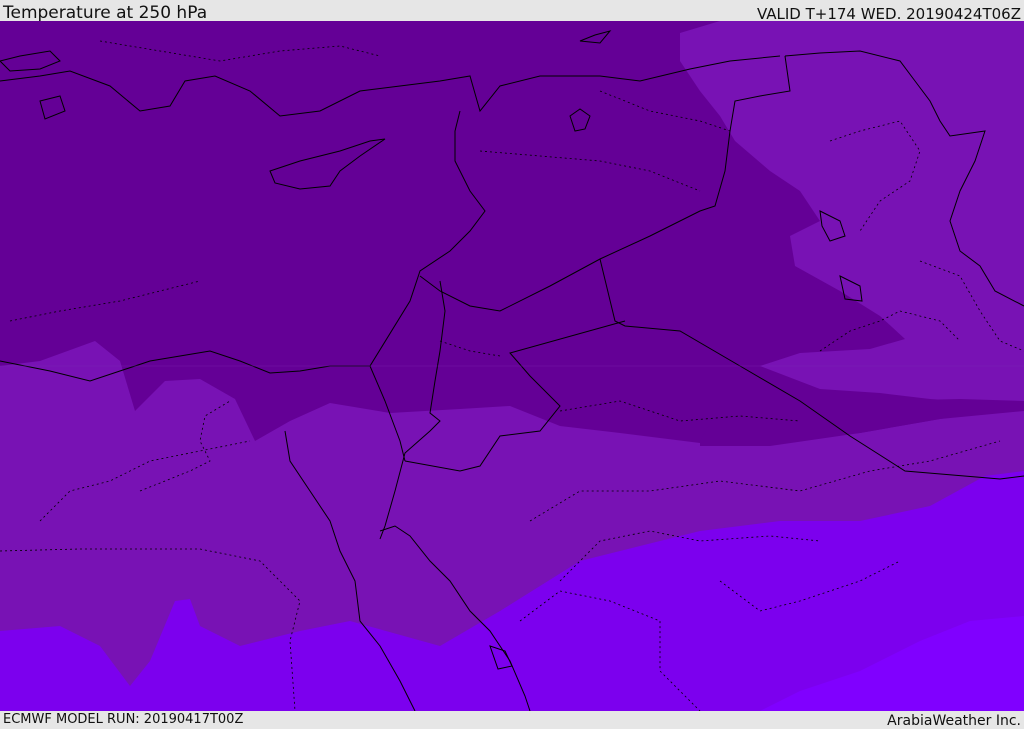  What do you see at coordinates (954, 721) in the screenshot?
I see `credit-label: ArabiaWeather Inc.` at bounding box center [954, 721].